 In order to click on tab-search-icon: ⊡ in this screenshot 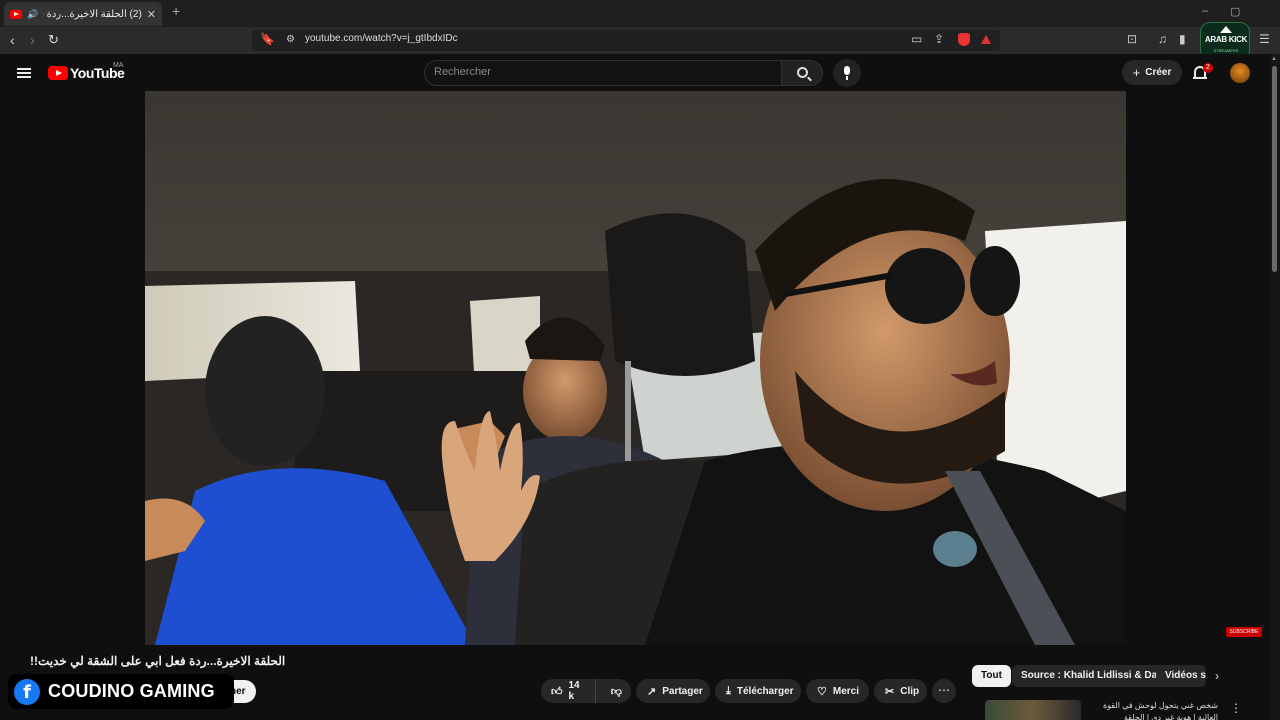, I will do `click(1132, 39)`.